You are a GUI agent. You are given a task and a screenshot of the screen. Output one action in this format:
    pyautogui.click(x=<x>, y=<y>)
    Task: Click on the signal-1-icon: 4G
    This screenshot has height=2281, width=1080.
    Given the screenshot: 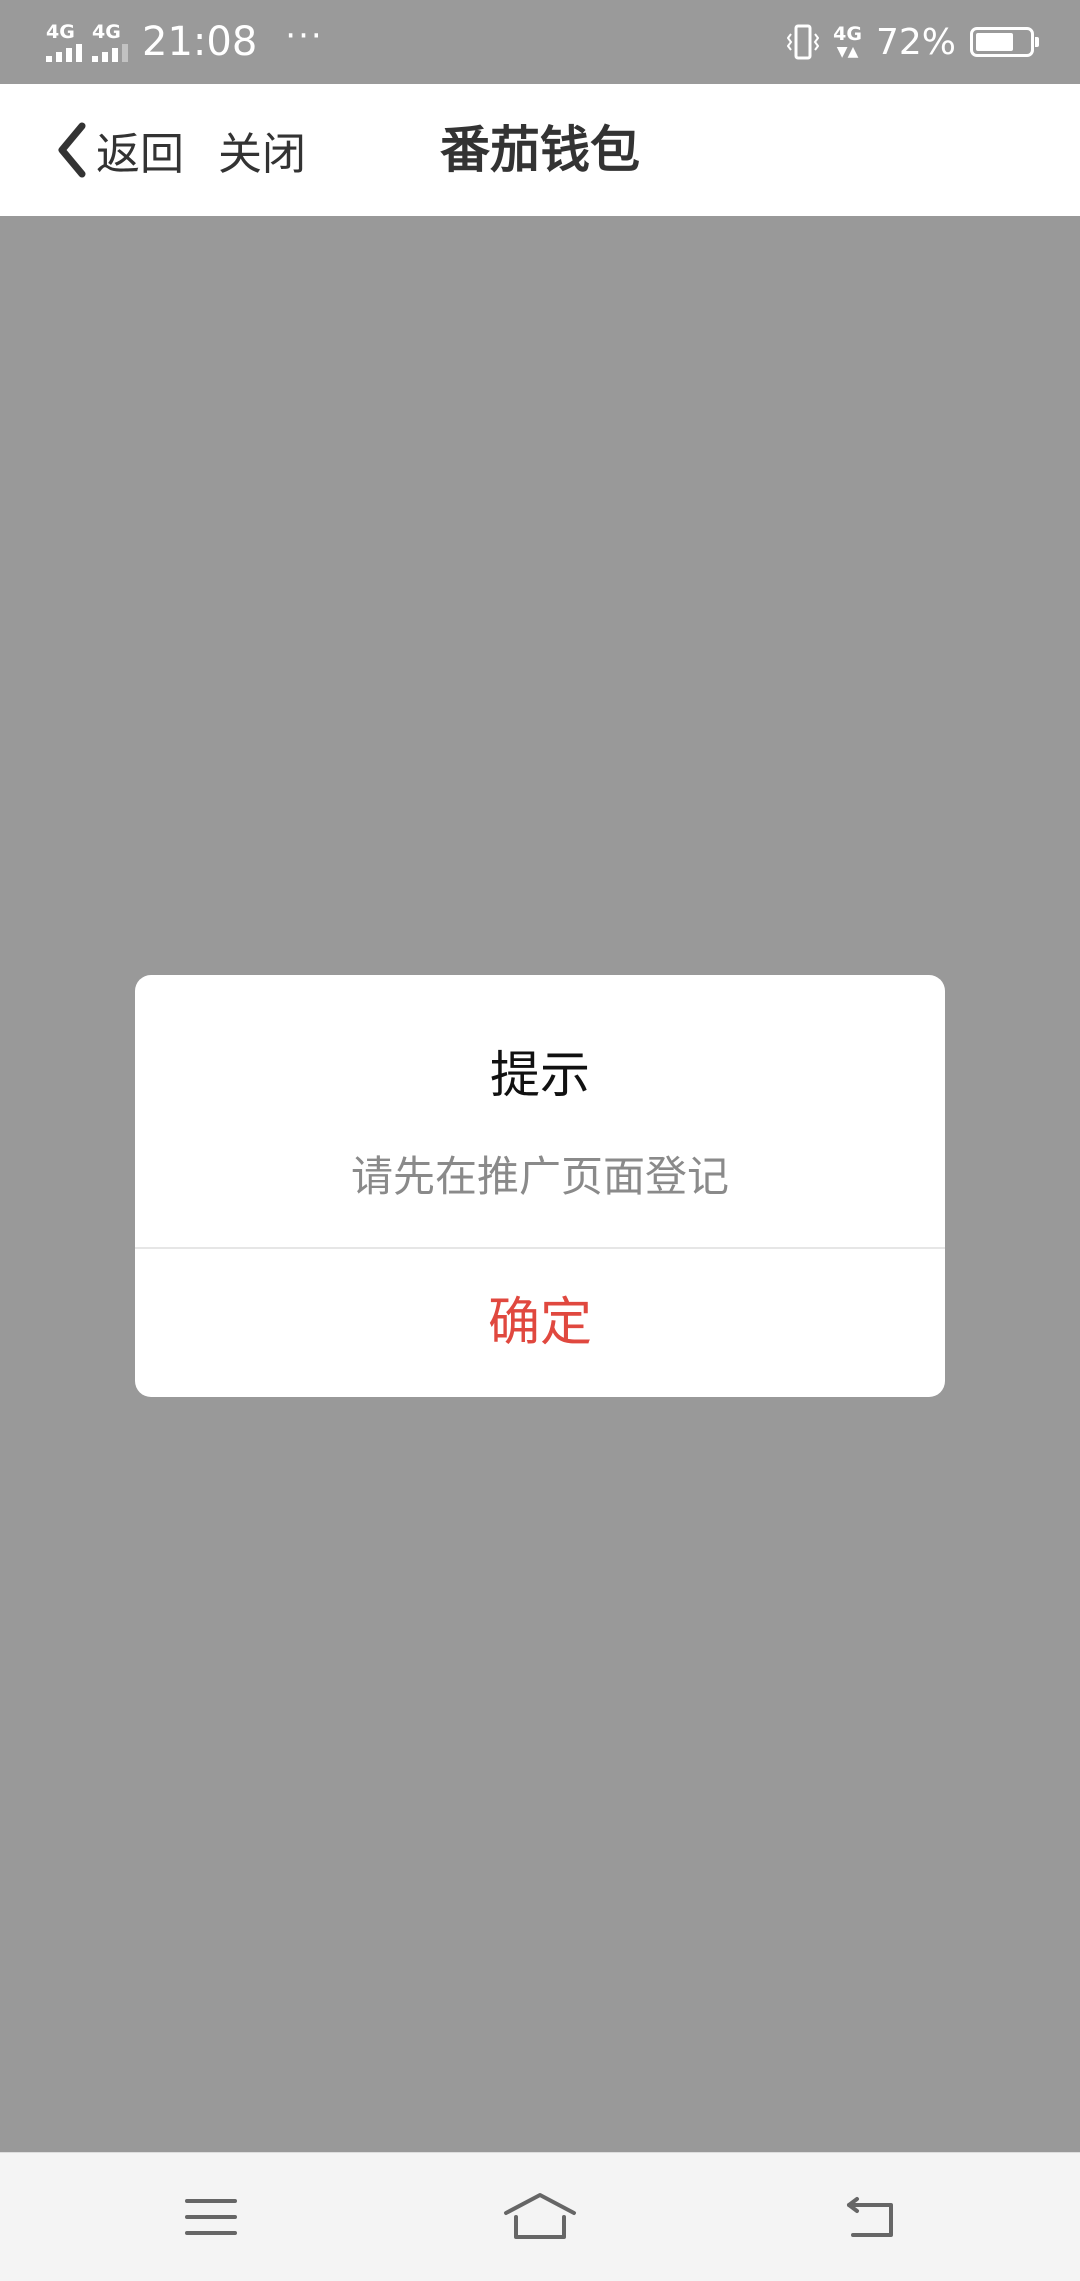 What is the action you would take?
    pyautogui.click(x=64, y=42)
    